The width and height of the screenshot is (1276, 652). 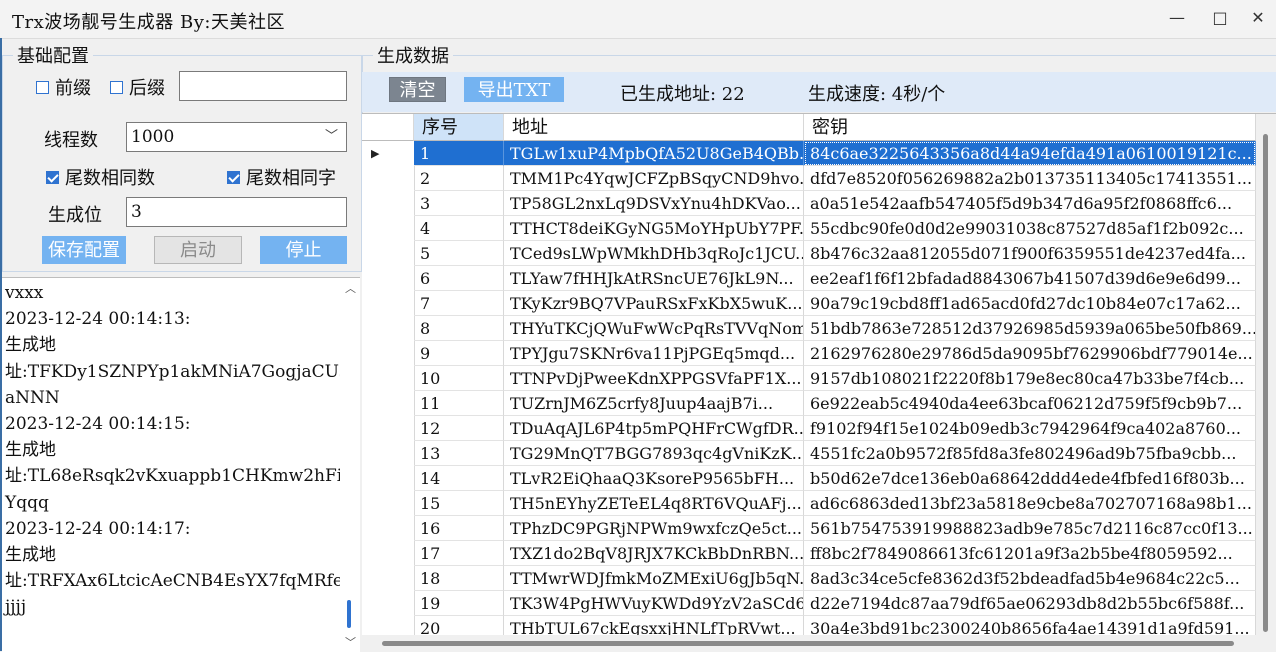 I want to click on start-button: 启动, so click(x=198, y=250).